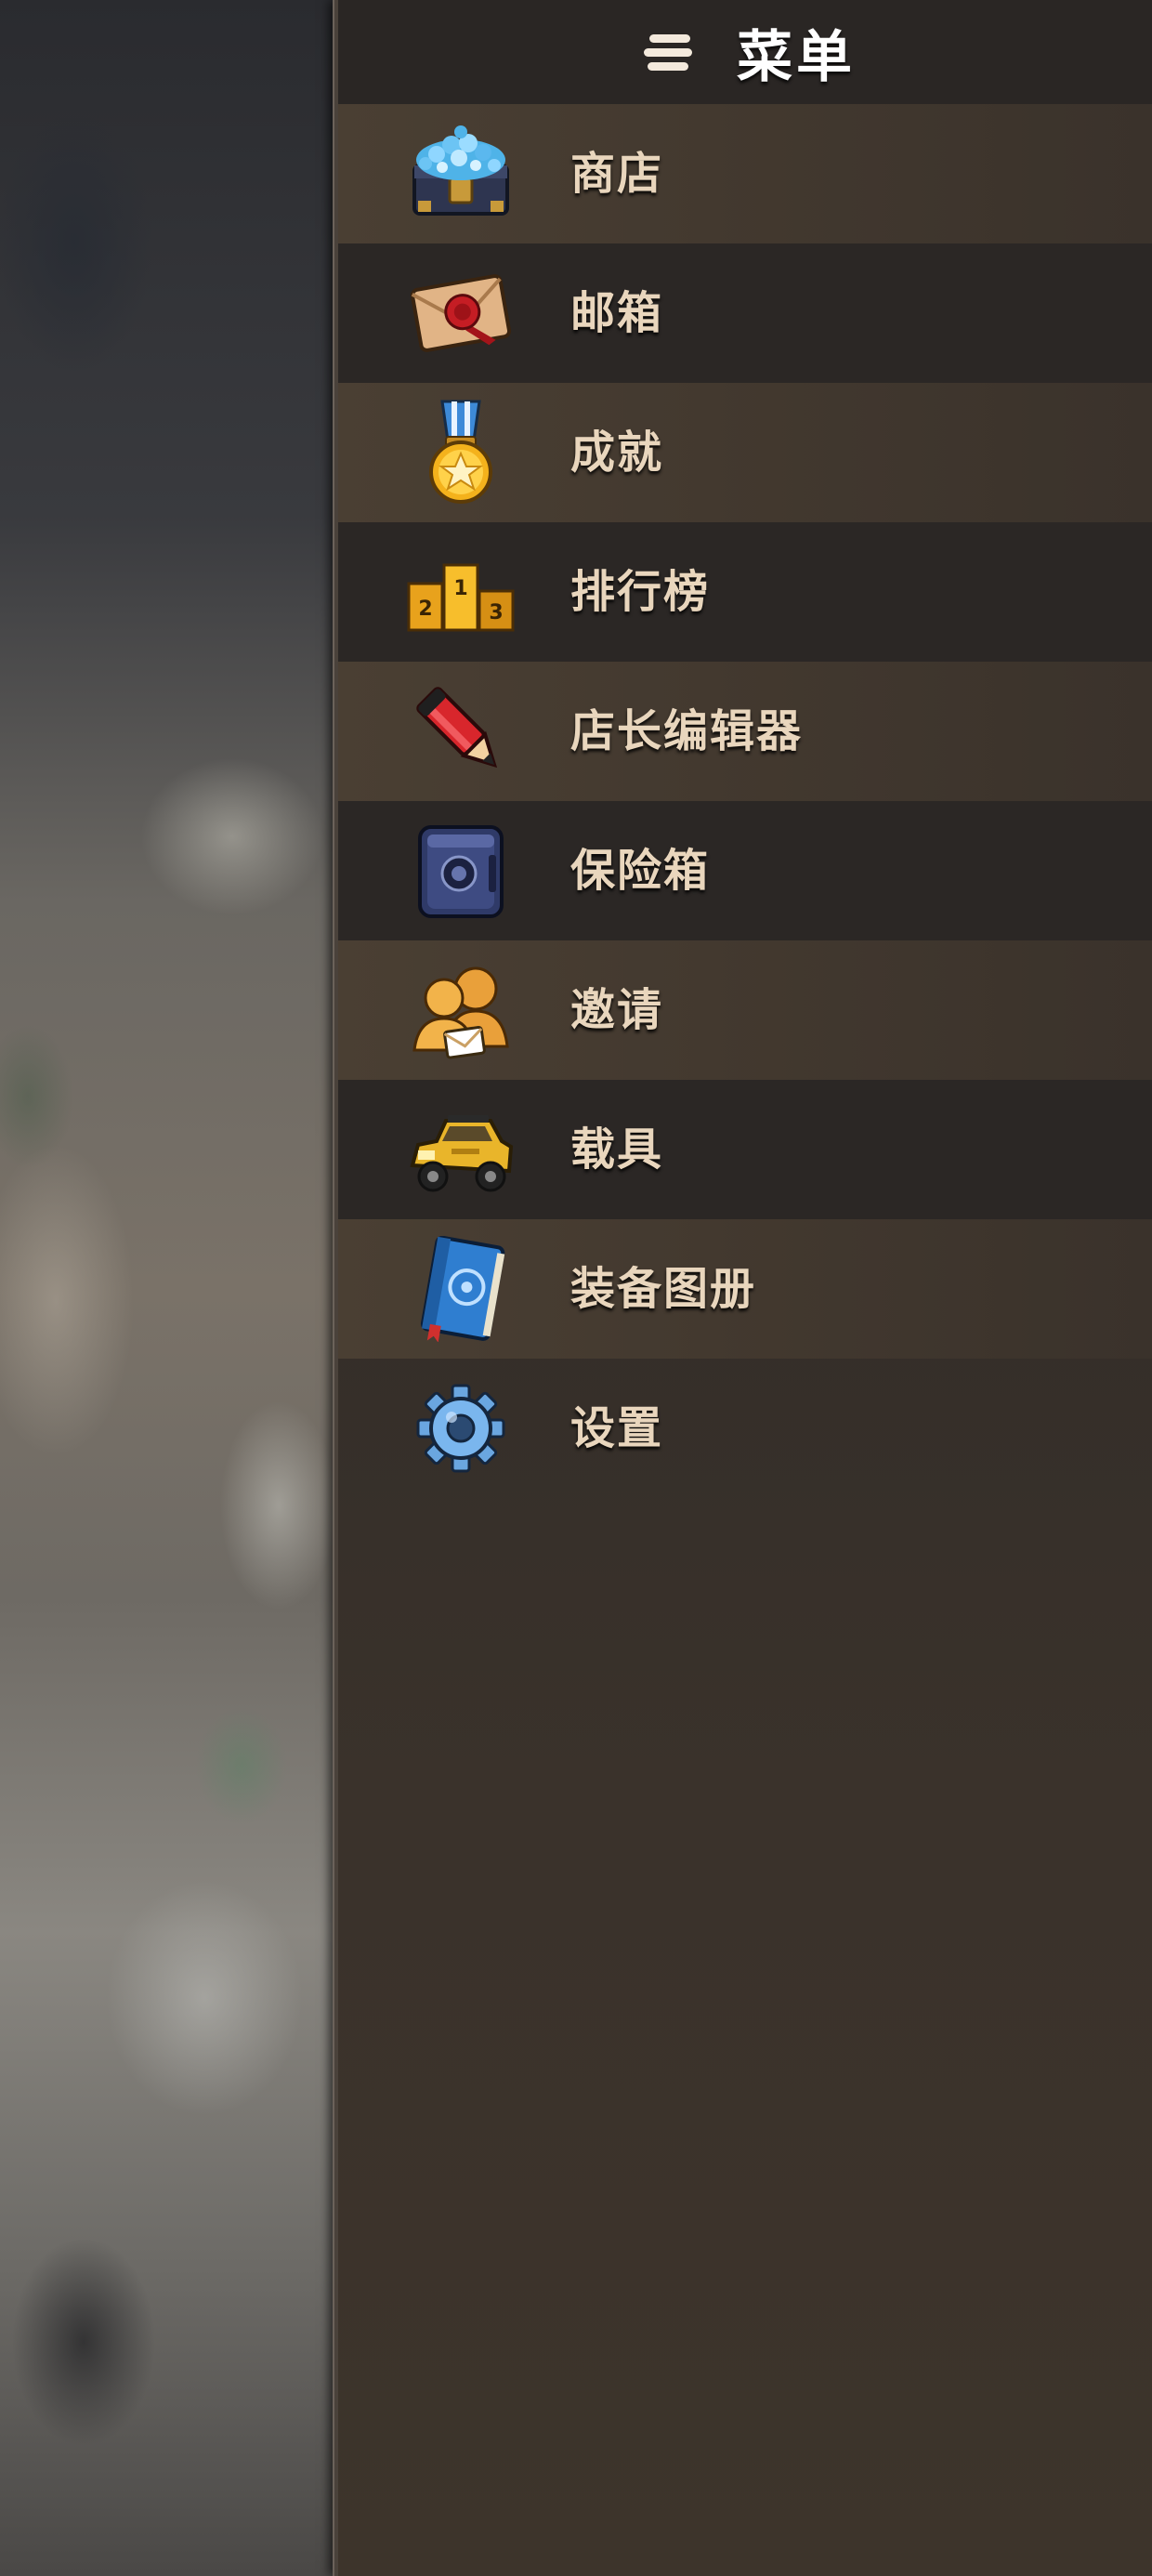 The image size is (1152, 2576). I want to click on menu-item-label: 装备图册, so click(663, 1289).